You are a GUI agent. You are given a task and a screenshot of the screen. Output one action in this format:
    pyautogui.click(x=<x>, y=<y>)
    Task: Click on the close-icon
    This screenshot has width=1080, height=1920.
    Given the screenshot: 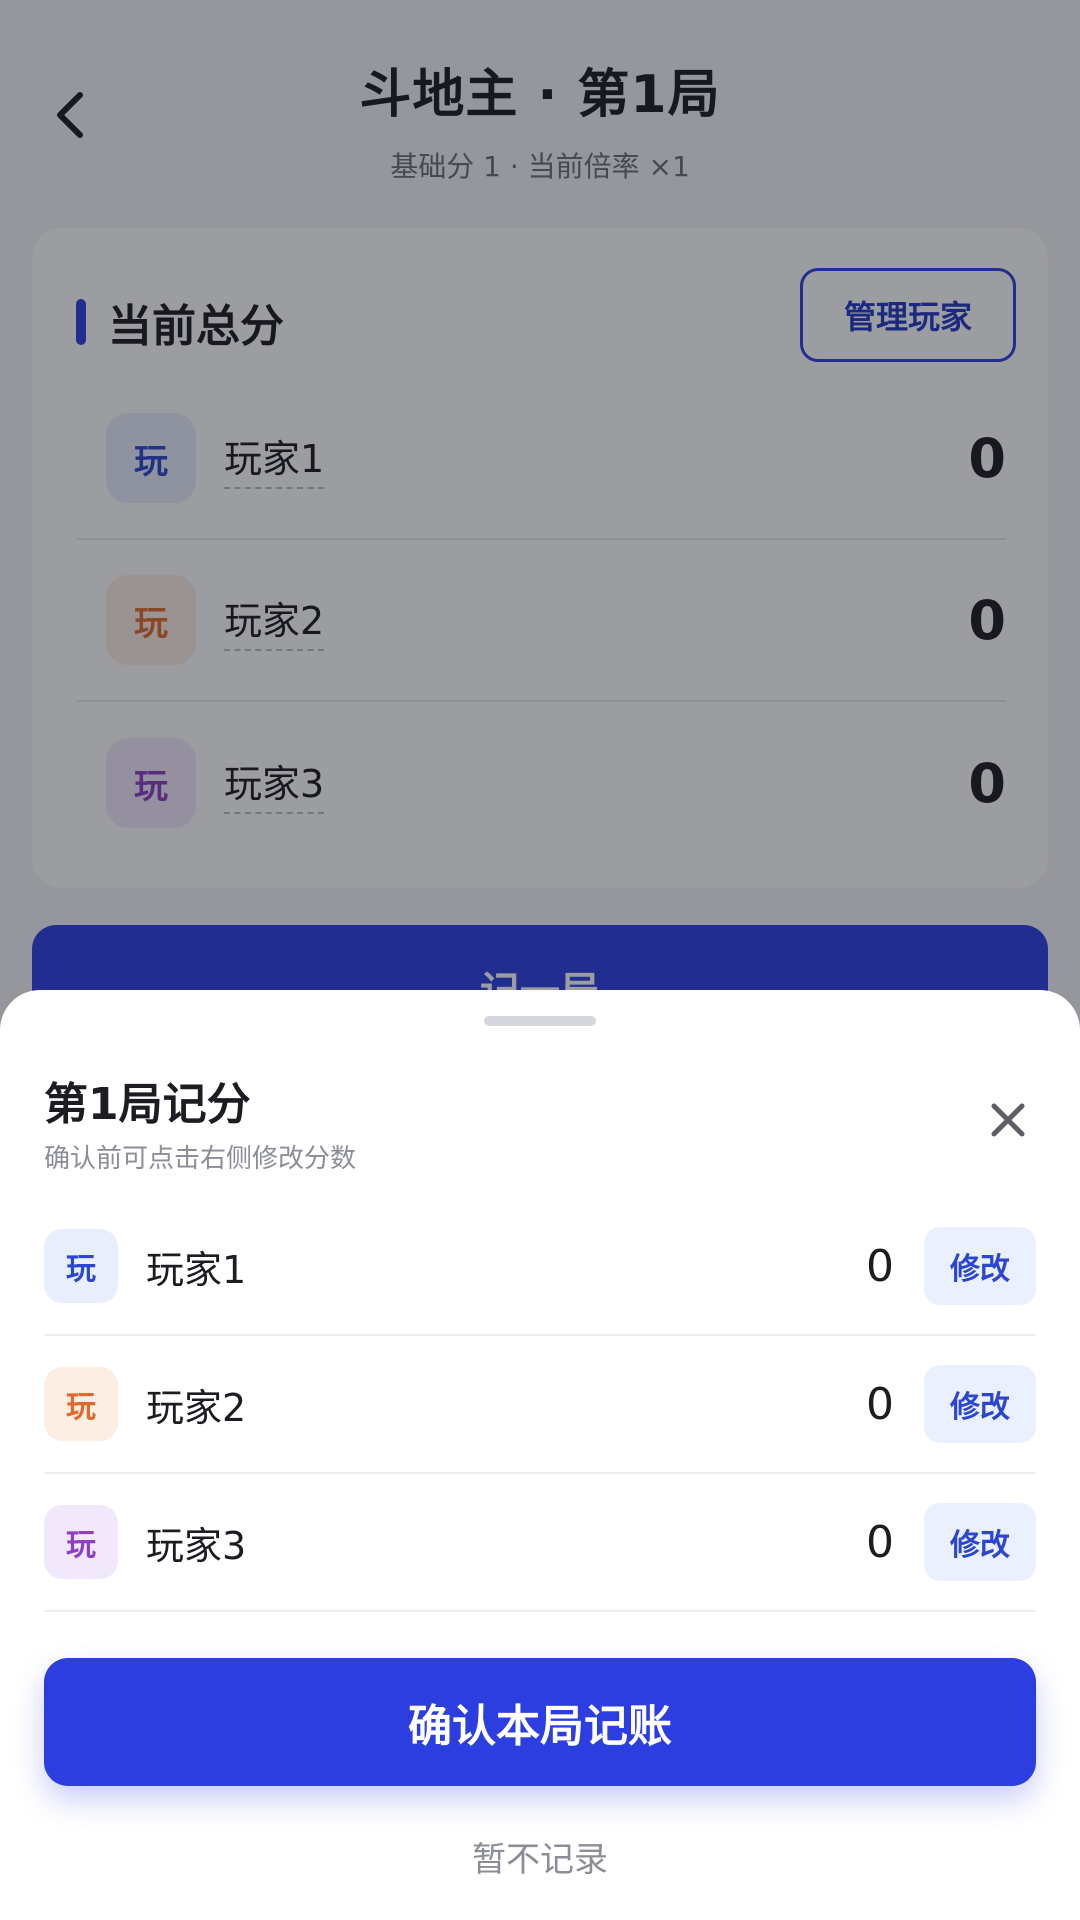 What is the action you would take?
    pyautogui.click(x=1008, y=1120)
    